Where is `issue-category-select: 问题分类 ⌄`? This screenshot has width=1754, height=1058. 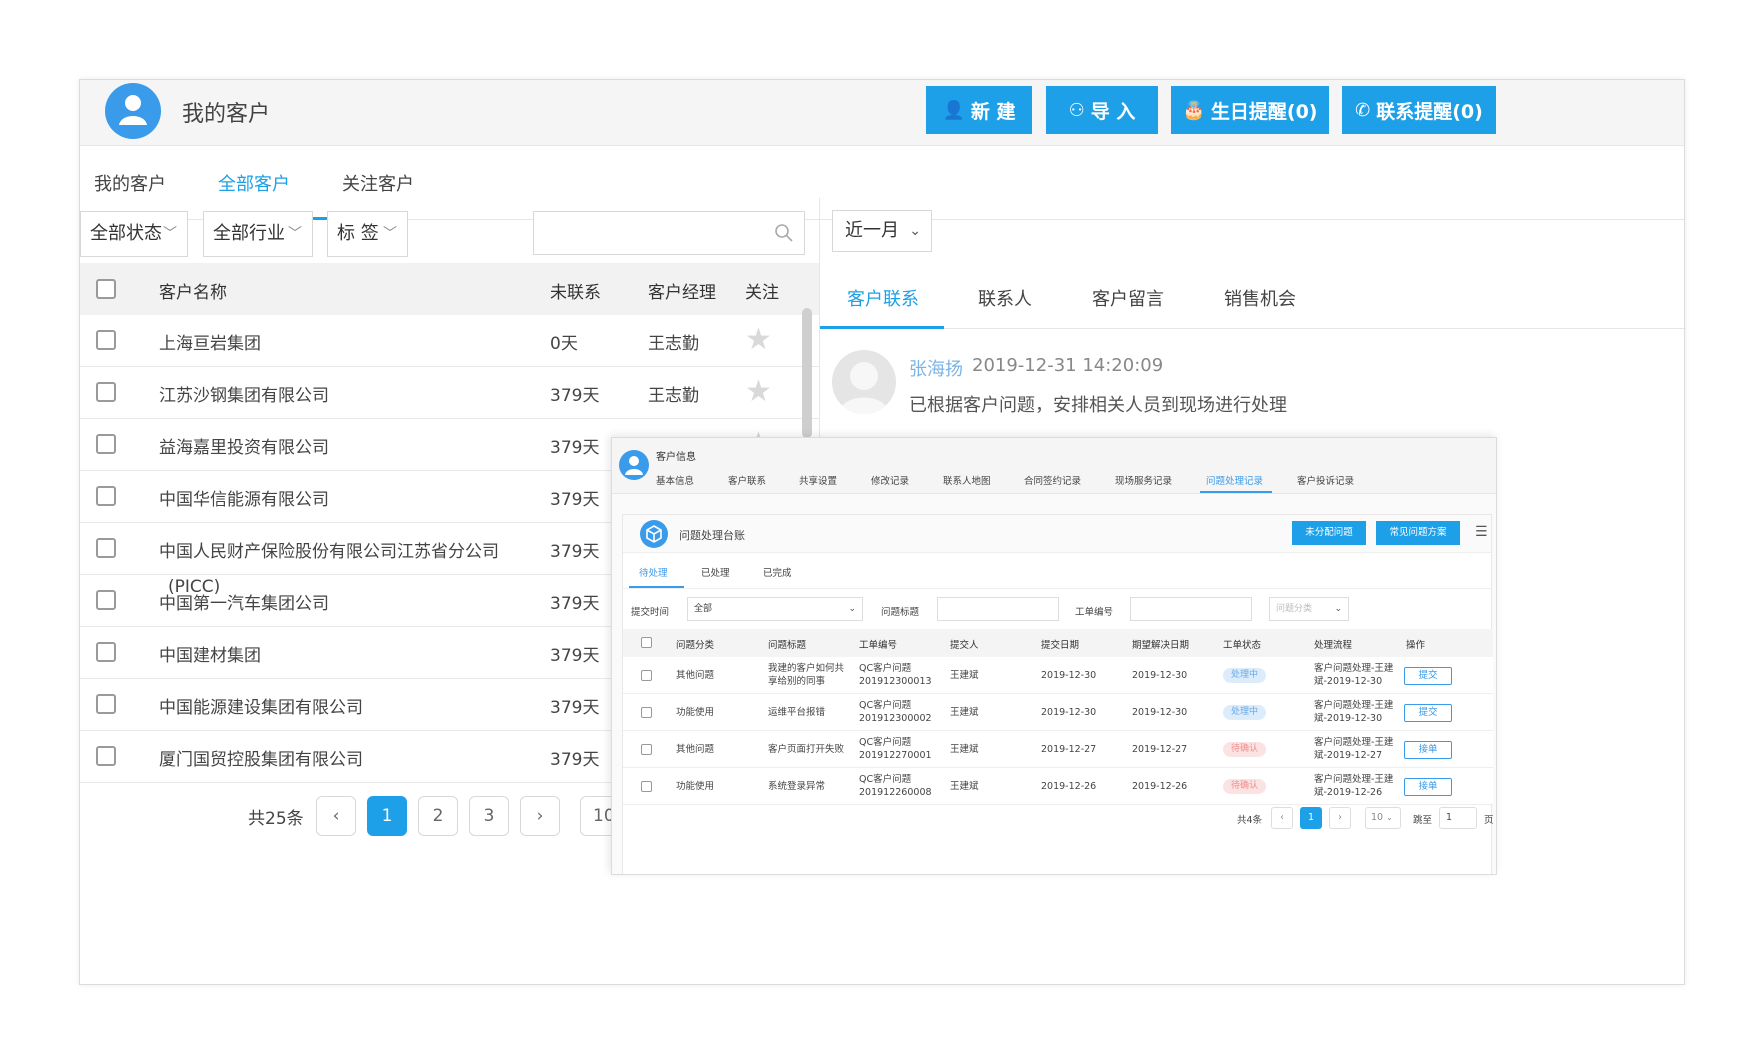 issue-category-select: 问题分类 ⌄ is located at coordinates (1309, 609).